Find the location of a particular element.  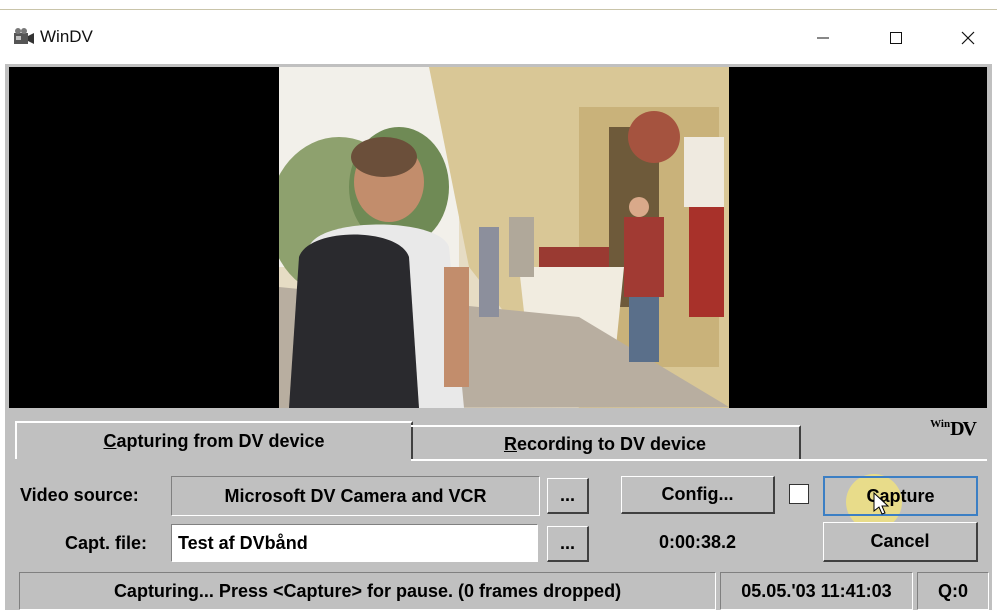

capt-file-label: Capt. file: is located at coordinates (106, 543).